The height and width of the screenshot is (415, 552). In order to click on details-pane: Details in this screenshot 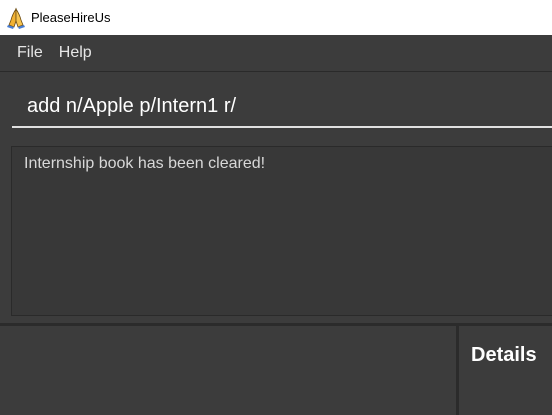, I will do `click(505, 370)`.